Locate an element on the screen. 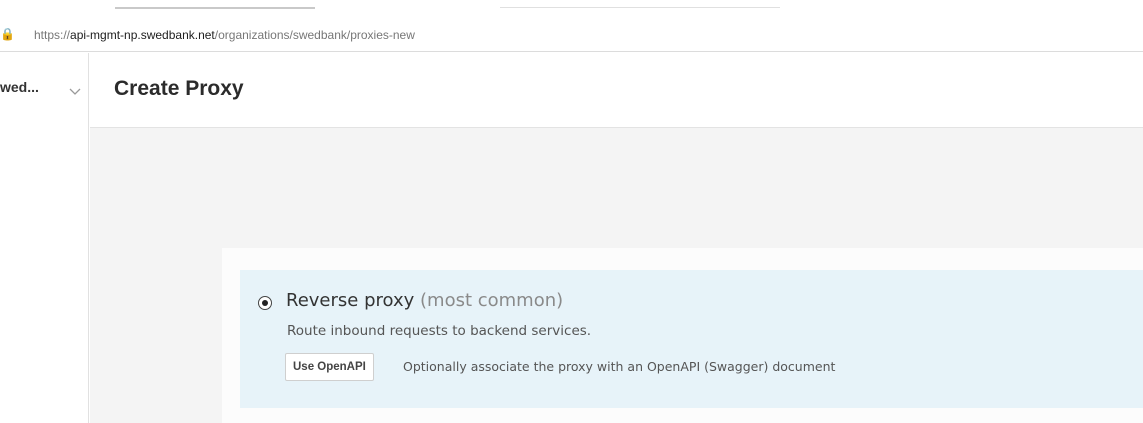 Image resolution: width=1143 pixels, height=423 pixels. url-path: /organizations/swedbank/proxies-new is located at coordinates (314, 35).